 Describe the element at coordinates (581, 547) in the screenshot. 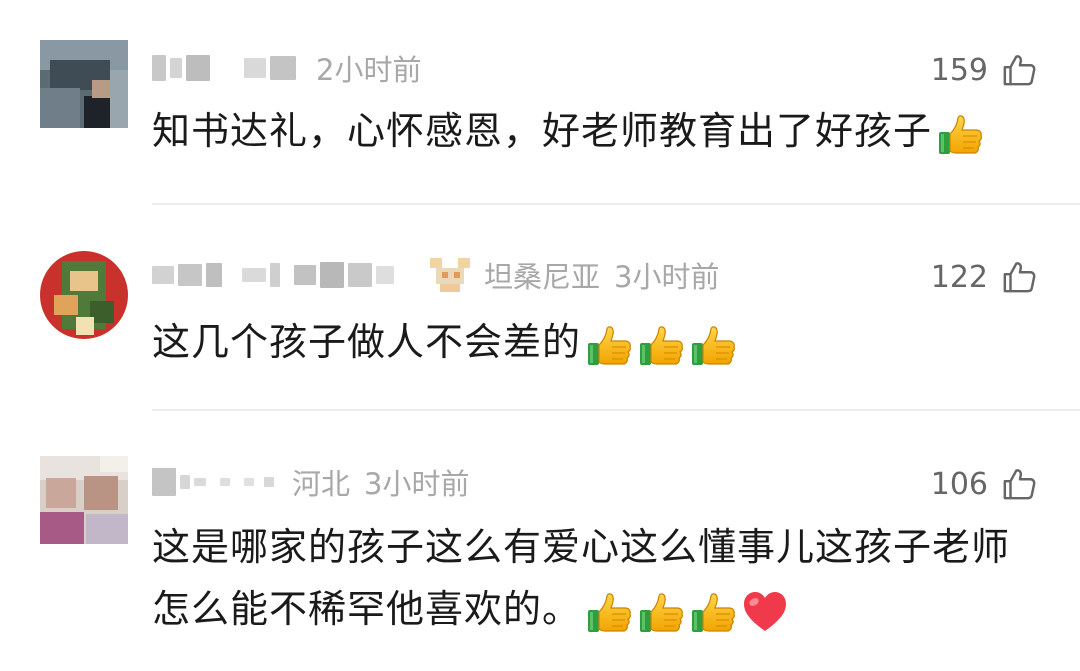

I see `comment-body-line: 这是哪家的孩子这么有爱心这么懂事儿这孩子老师` at that location.